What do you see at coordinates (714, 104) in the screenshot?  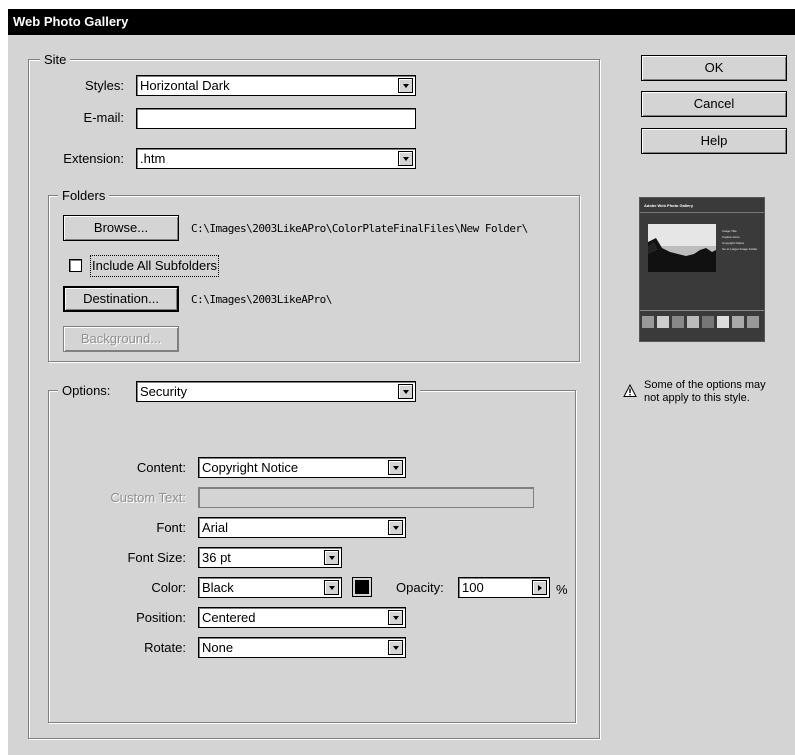 I see `cancel-button: Cancel` at bounding box center [714, 104].